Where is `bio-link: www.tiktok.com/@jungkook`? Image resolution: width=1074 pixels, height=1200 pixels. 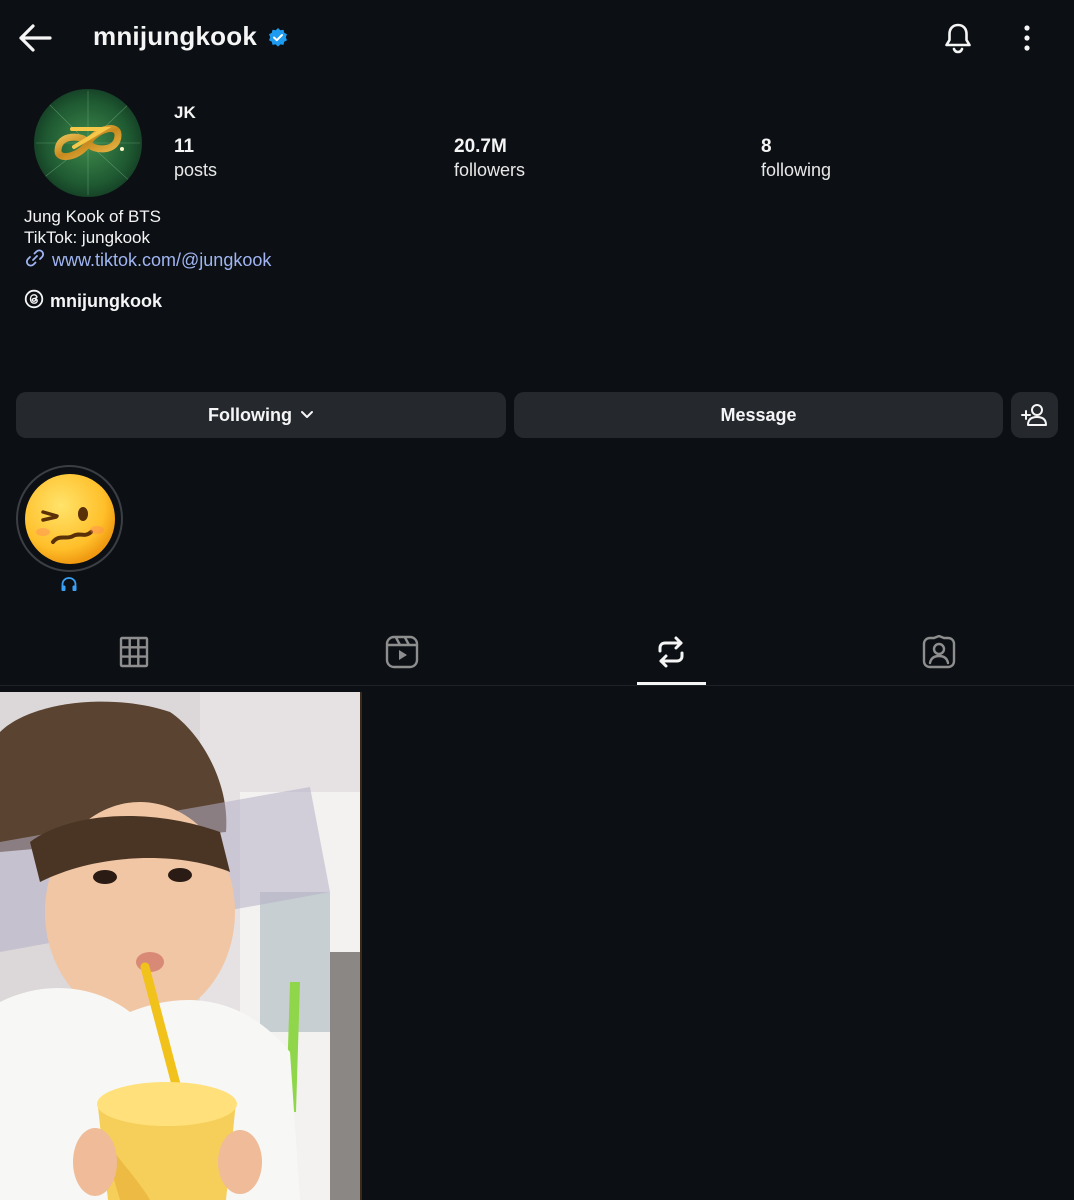 bio-link: www.tiktok.com/@jungkook is located at coordinates (147, 260).